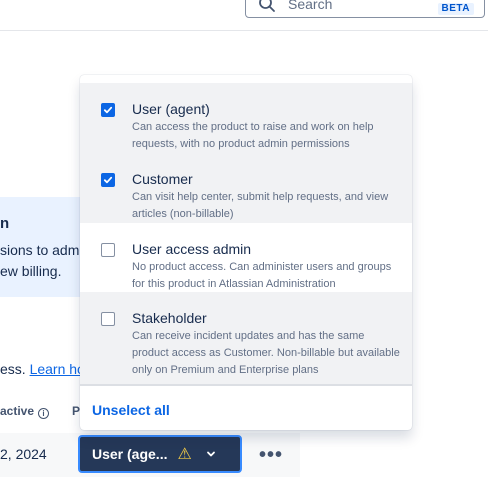 This screenshot has height=478, width=488. I want to click on product-role-select: User (age... ⚠, so click(160, 454).